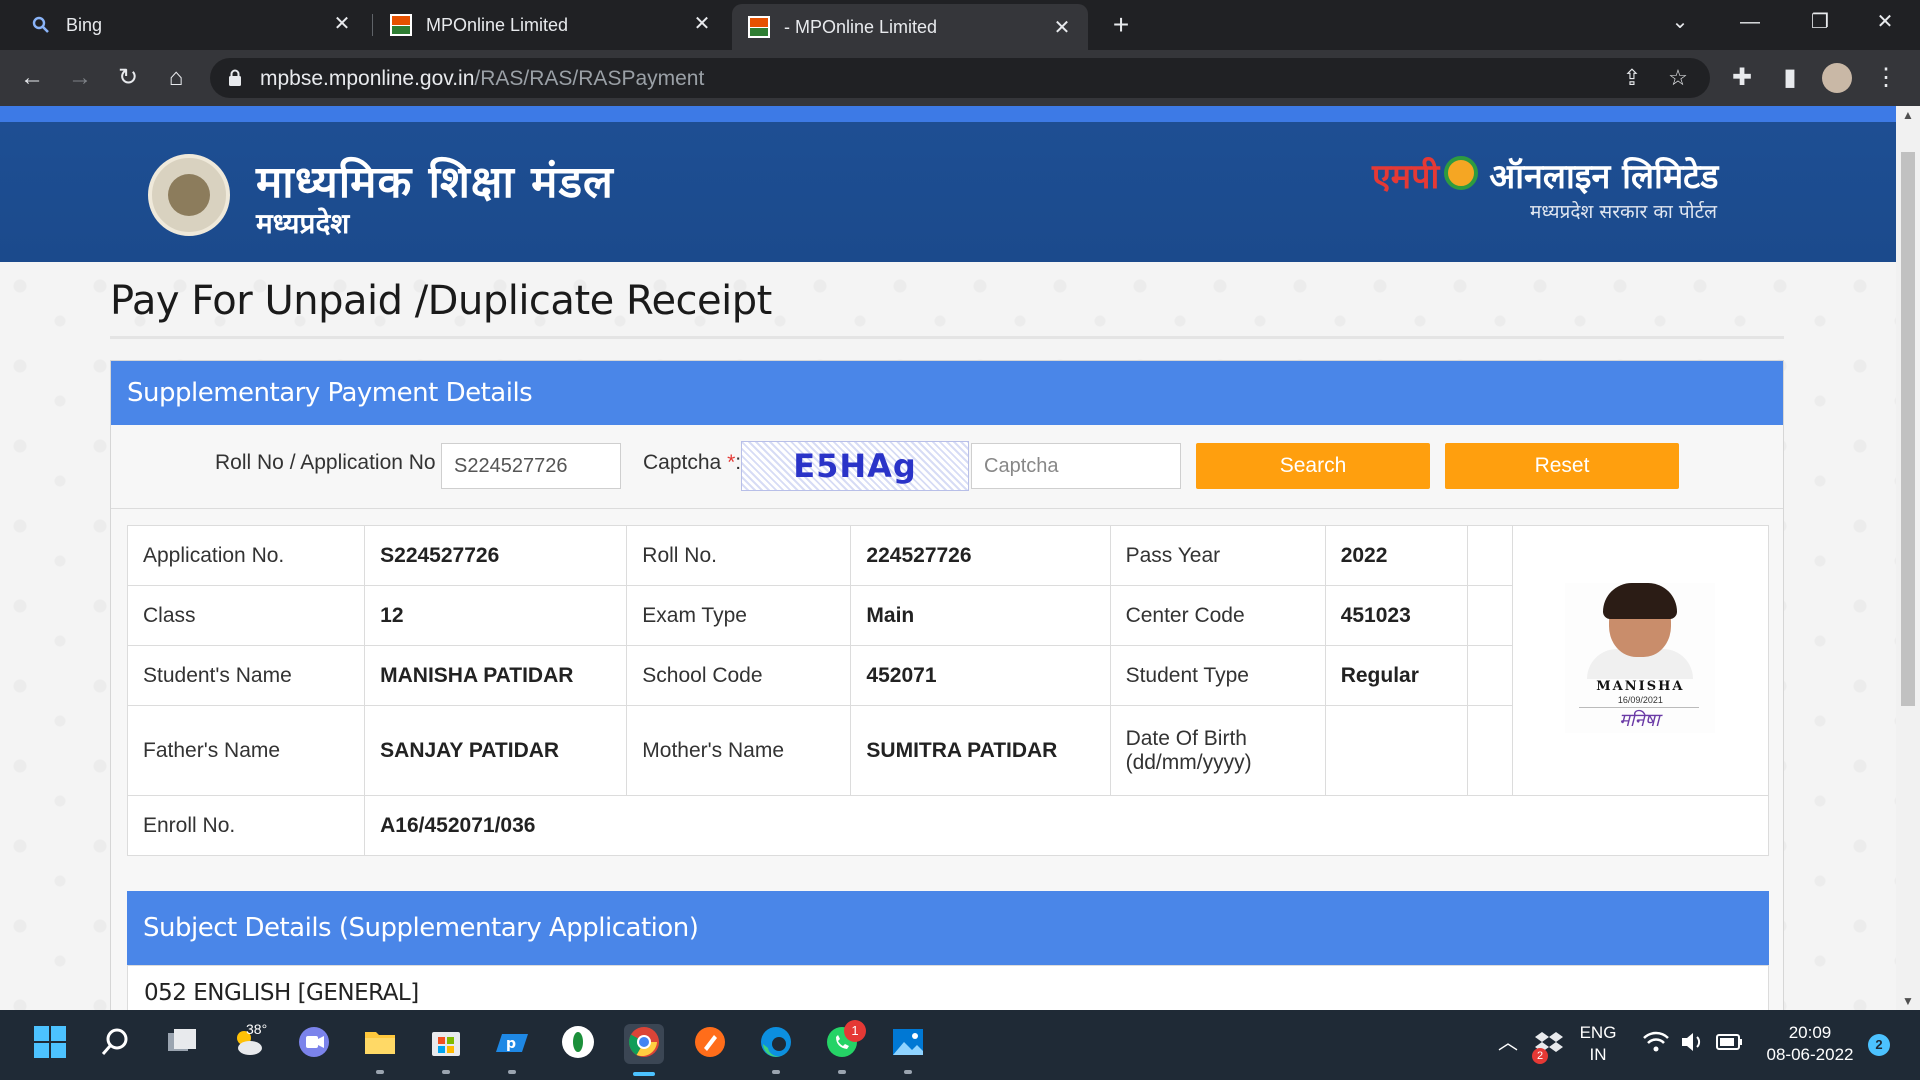  Describe the element at coordinates (116, 1044) in the screenshot. I see `search-icon` at that location.